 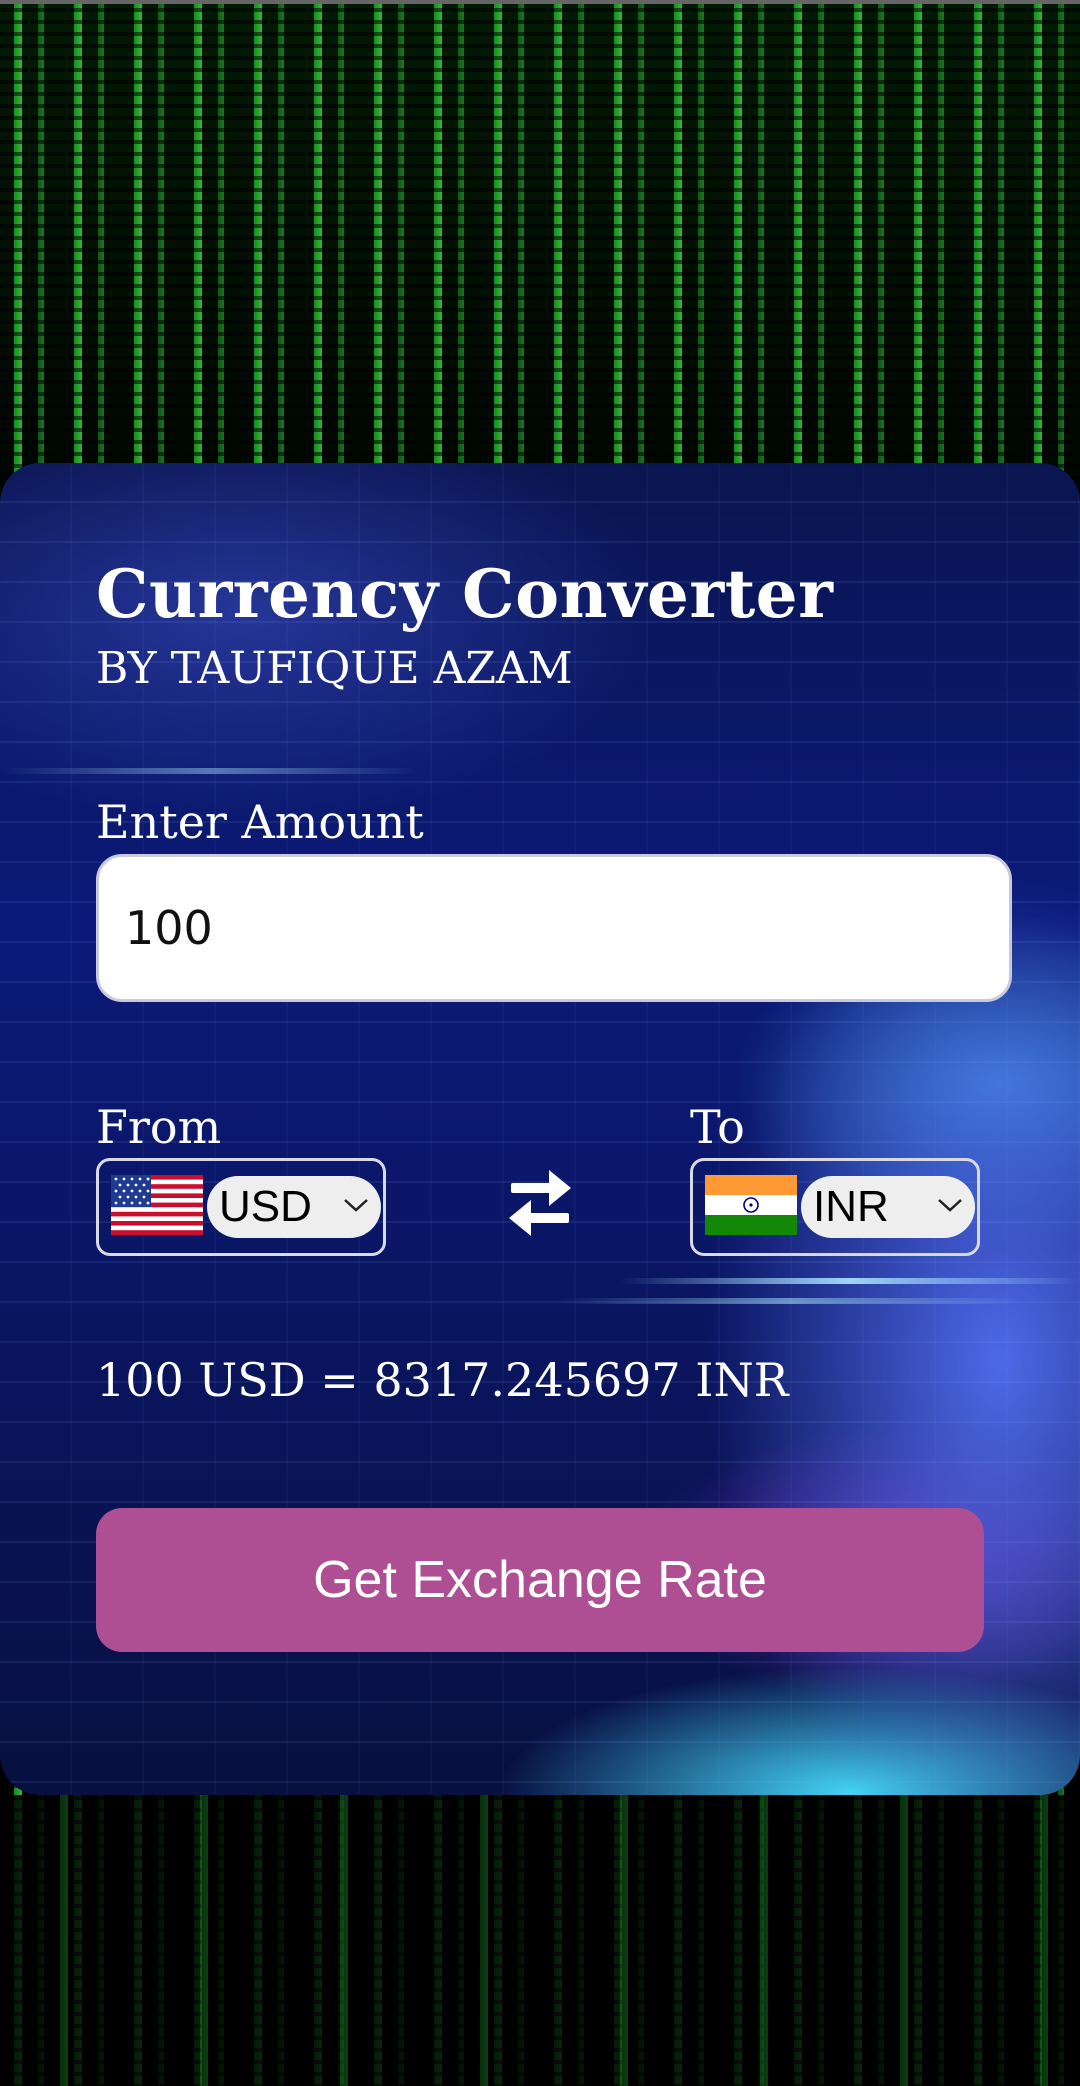 What do you see at coordinates (540, 1940) in the screenshot?
I see `matrix-background-lower` at bounding box center [540, 1940].